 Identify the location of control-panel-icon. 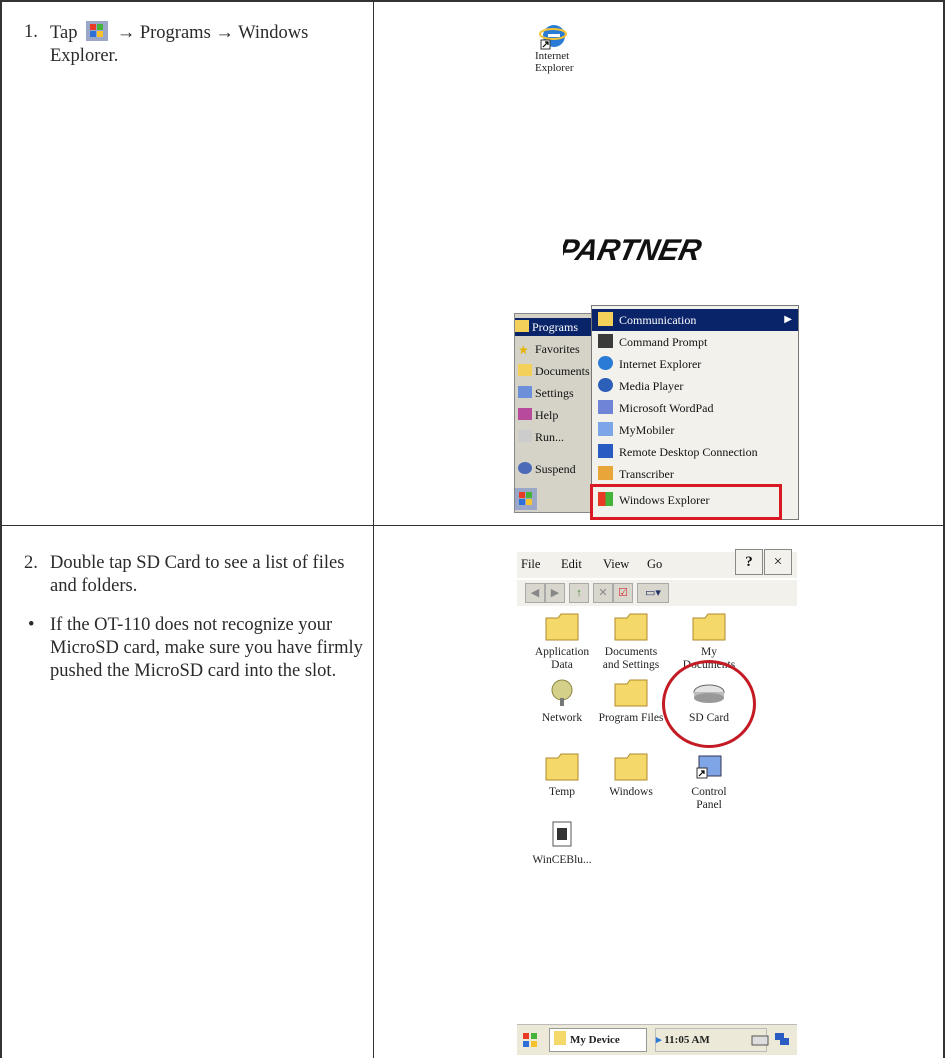
(709, 767).